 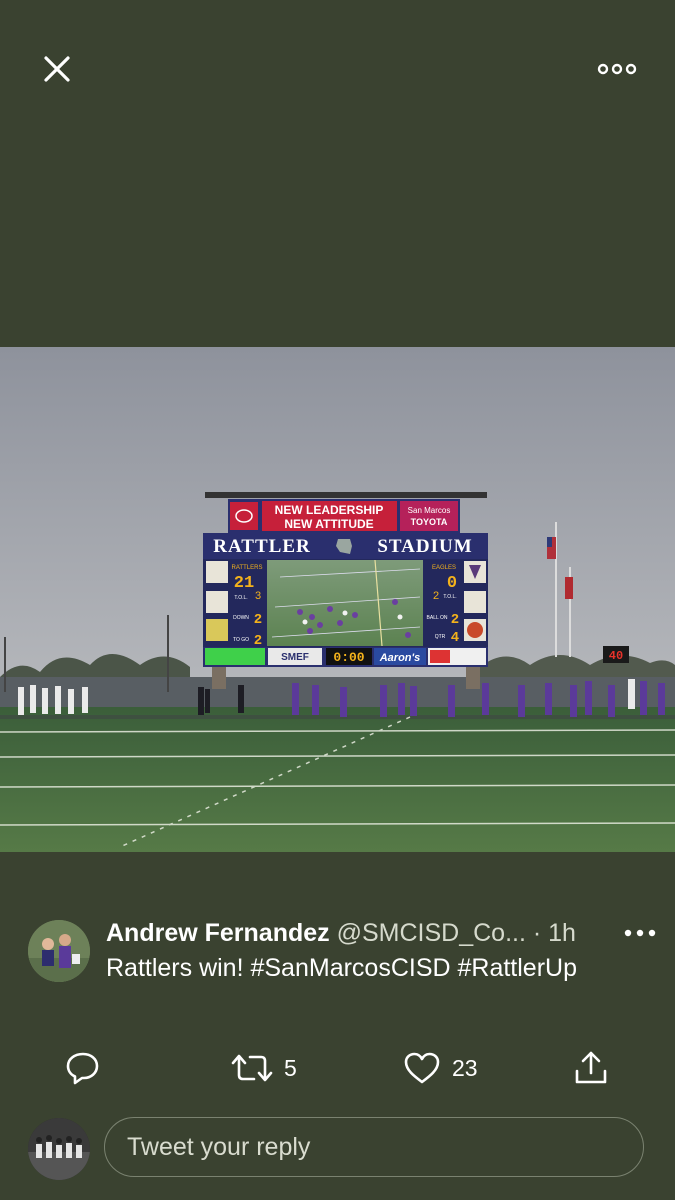 I want to click on home-tol: 3, so click(x=258, y=597).